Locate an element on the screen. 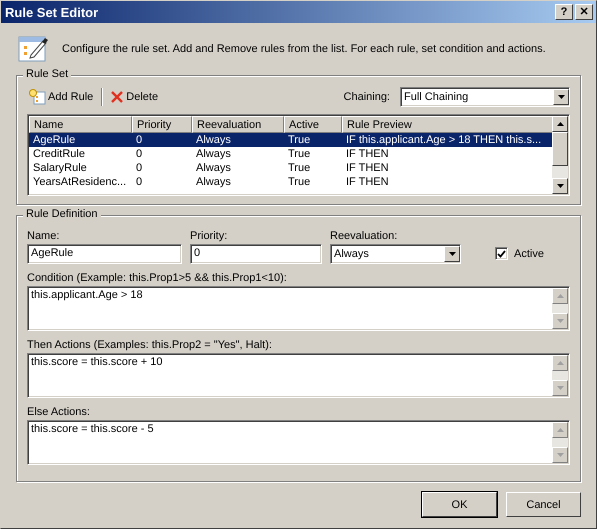  chaining-dropdown: Full Chaining is located at coordinates (485, 97).